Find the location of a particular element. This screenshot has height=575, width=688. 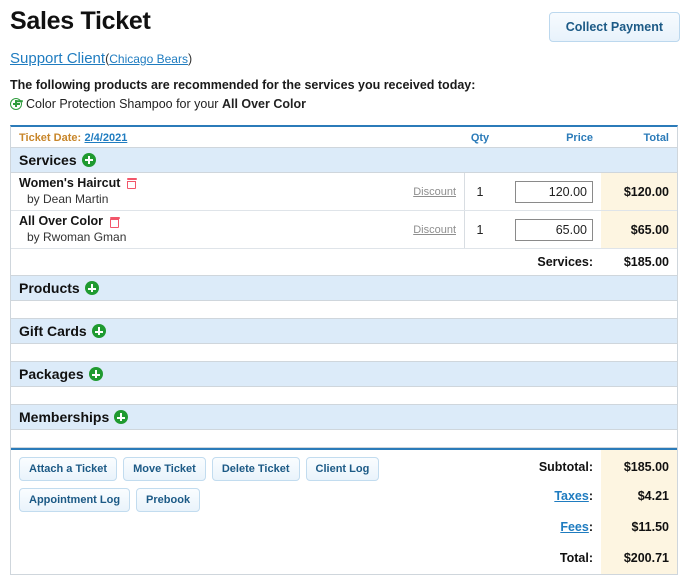

totals-labels: Subtotal: Taxes: Fees: Total: is located at coordinates (551, 512).